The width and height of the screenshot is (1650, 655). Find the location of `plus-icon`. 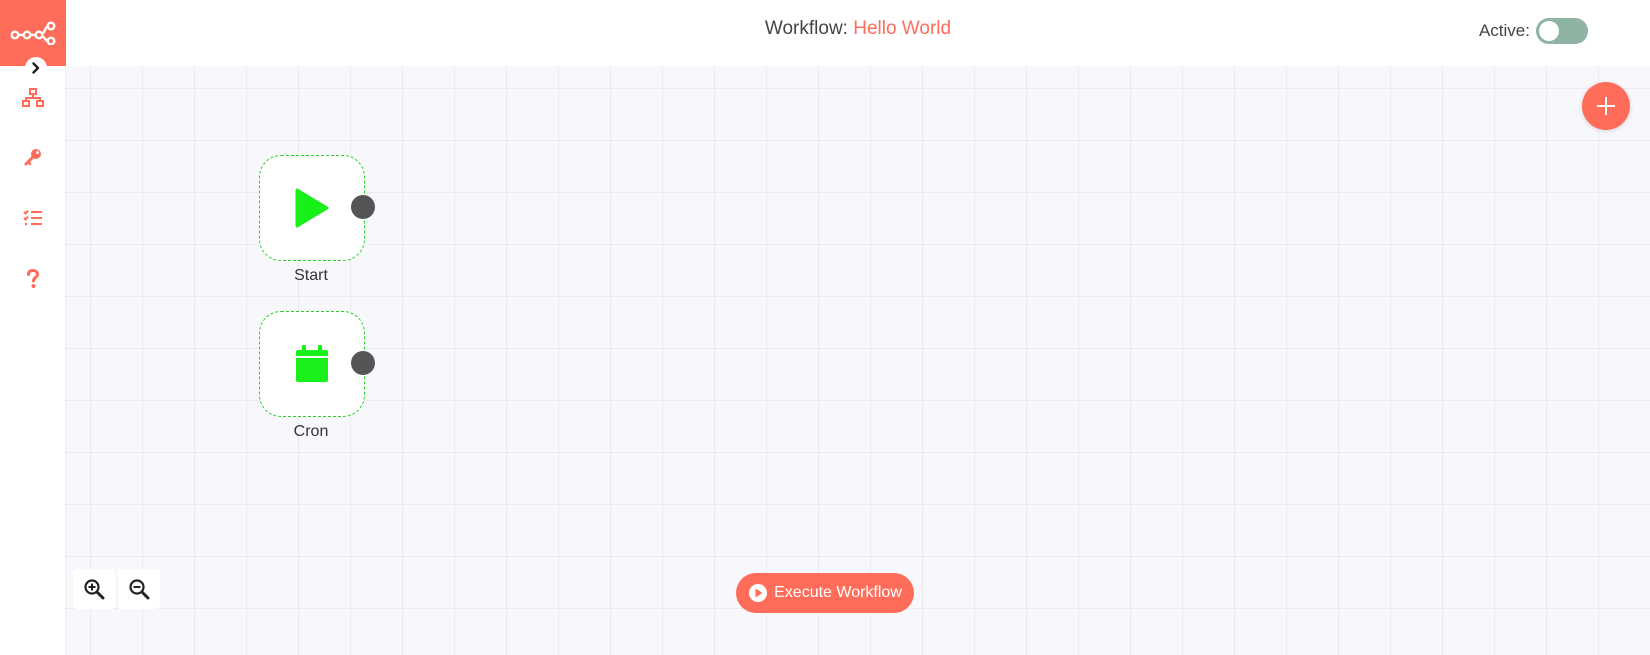

plus-icon is located at coordinates (1606, 106).